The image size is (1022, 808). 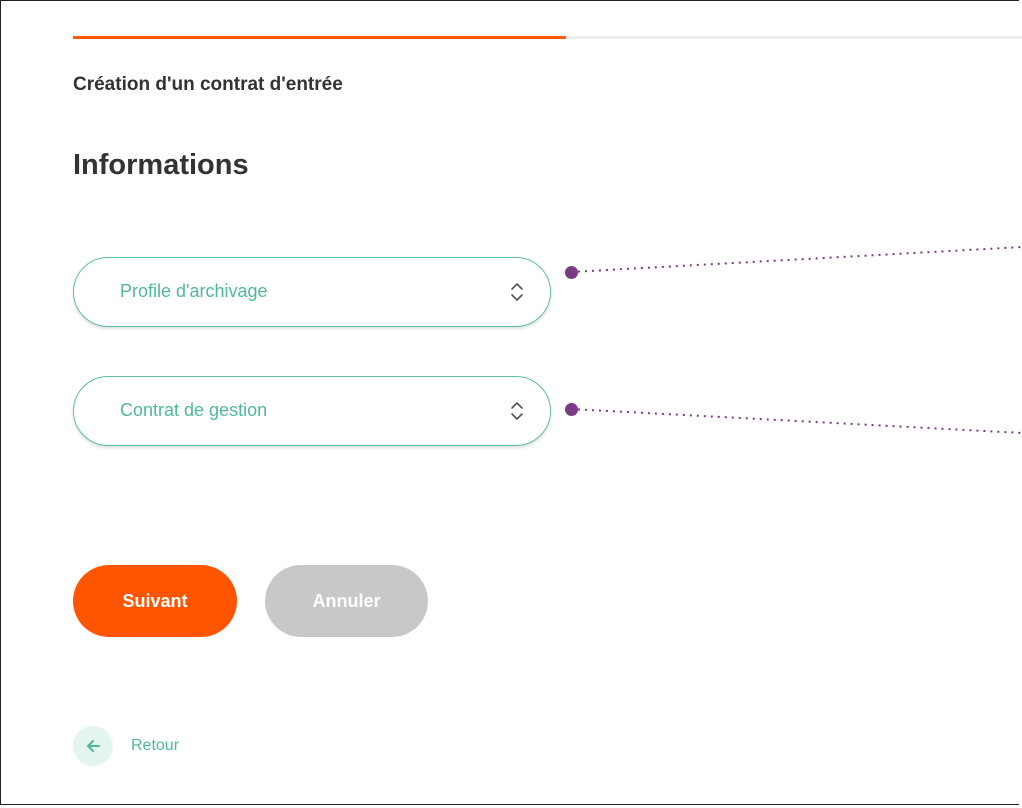 I want to click on annotation-line-profile, so click(x=796, y=259).